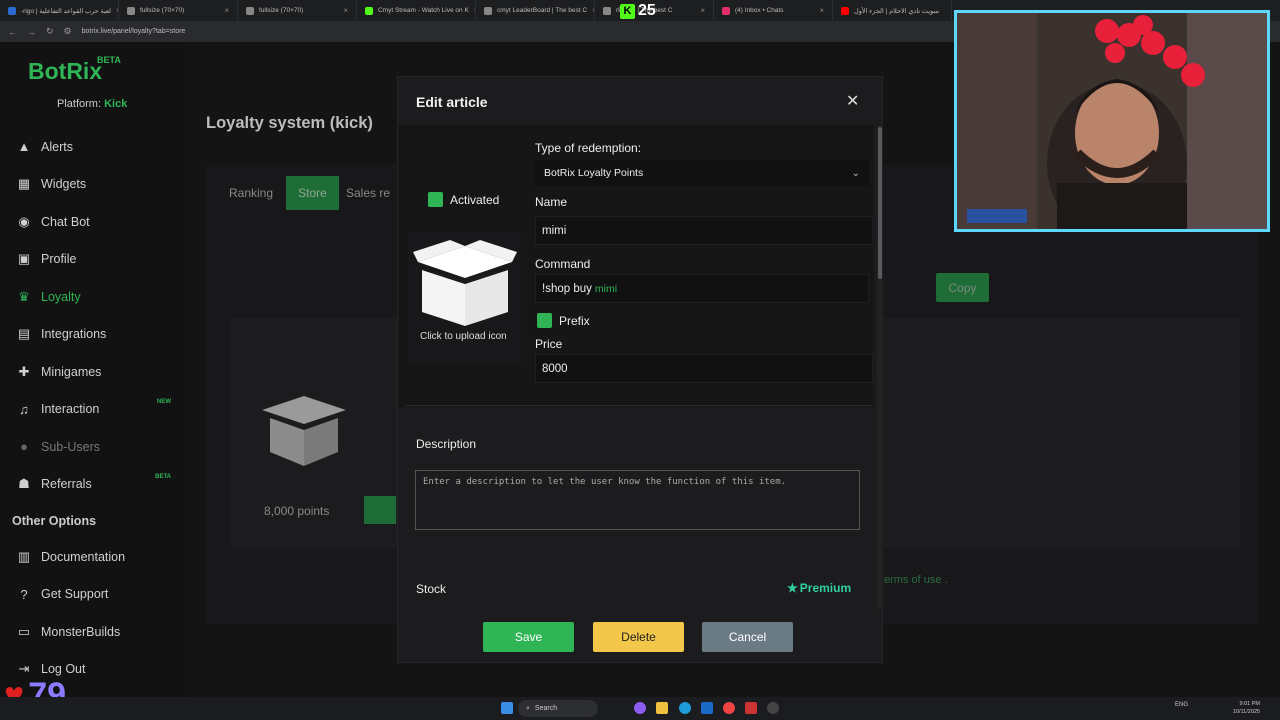 This screenshot has width=1280, height=720. I want to click on sidebar-item-profile: ▣ Profile, so click(98, 260).